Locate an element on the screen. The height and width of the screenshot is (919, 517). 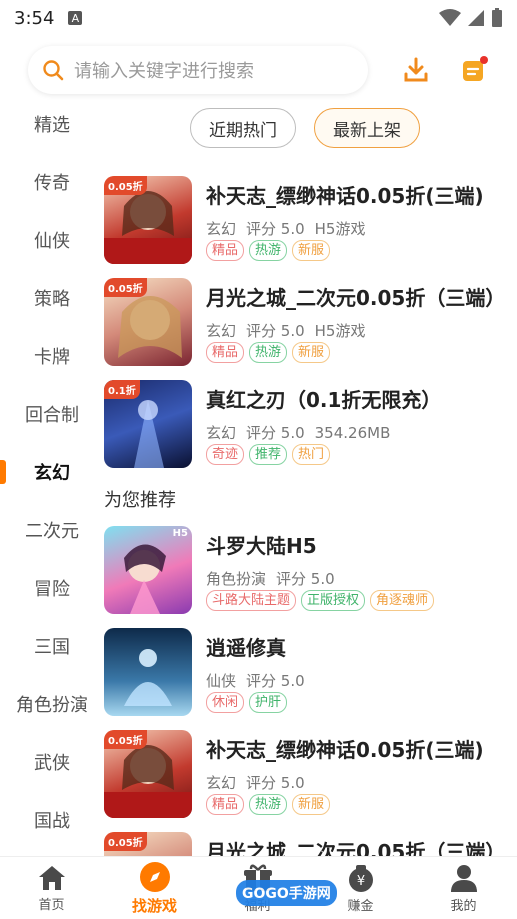
sidebar-item: 冒险 is located at coordinates (52, 588).